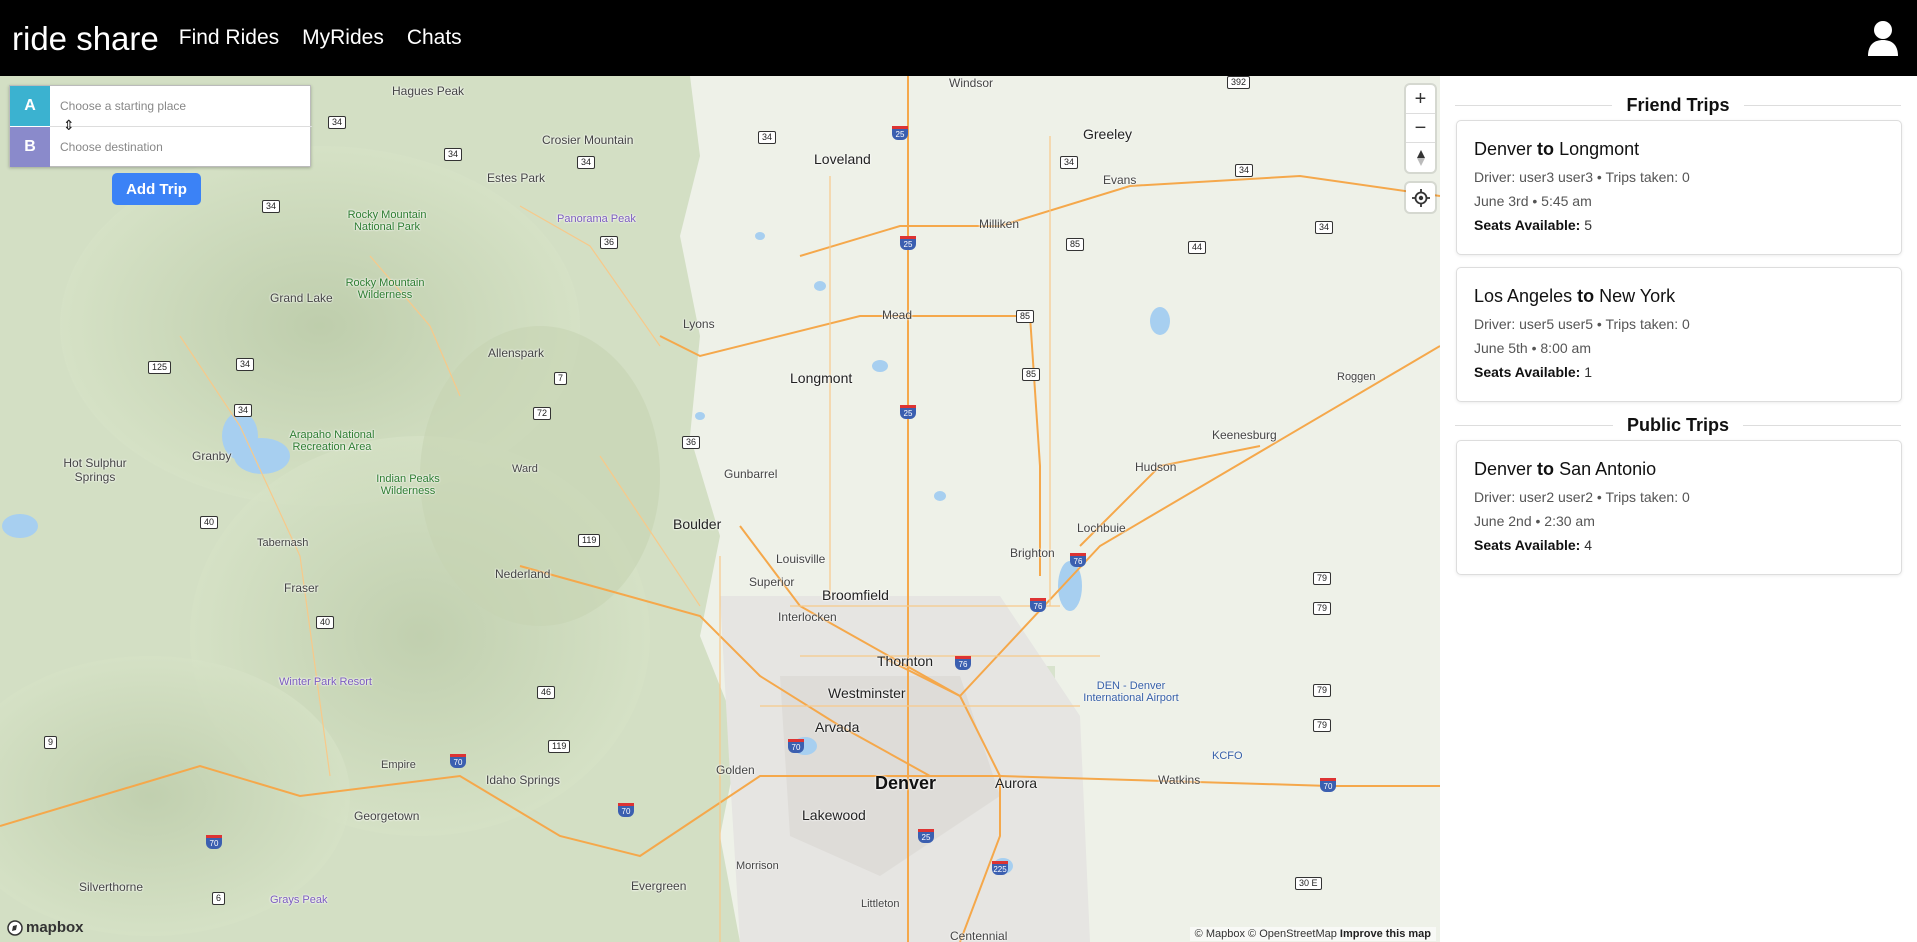 The image size is (1917, 942). I want to click on map-place-label: Empire, so click(398, 765).